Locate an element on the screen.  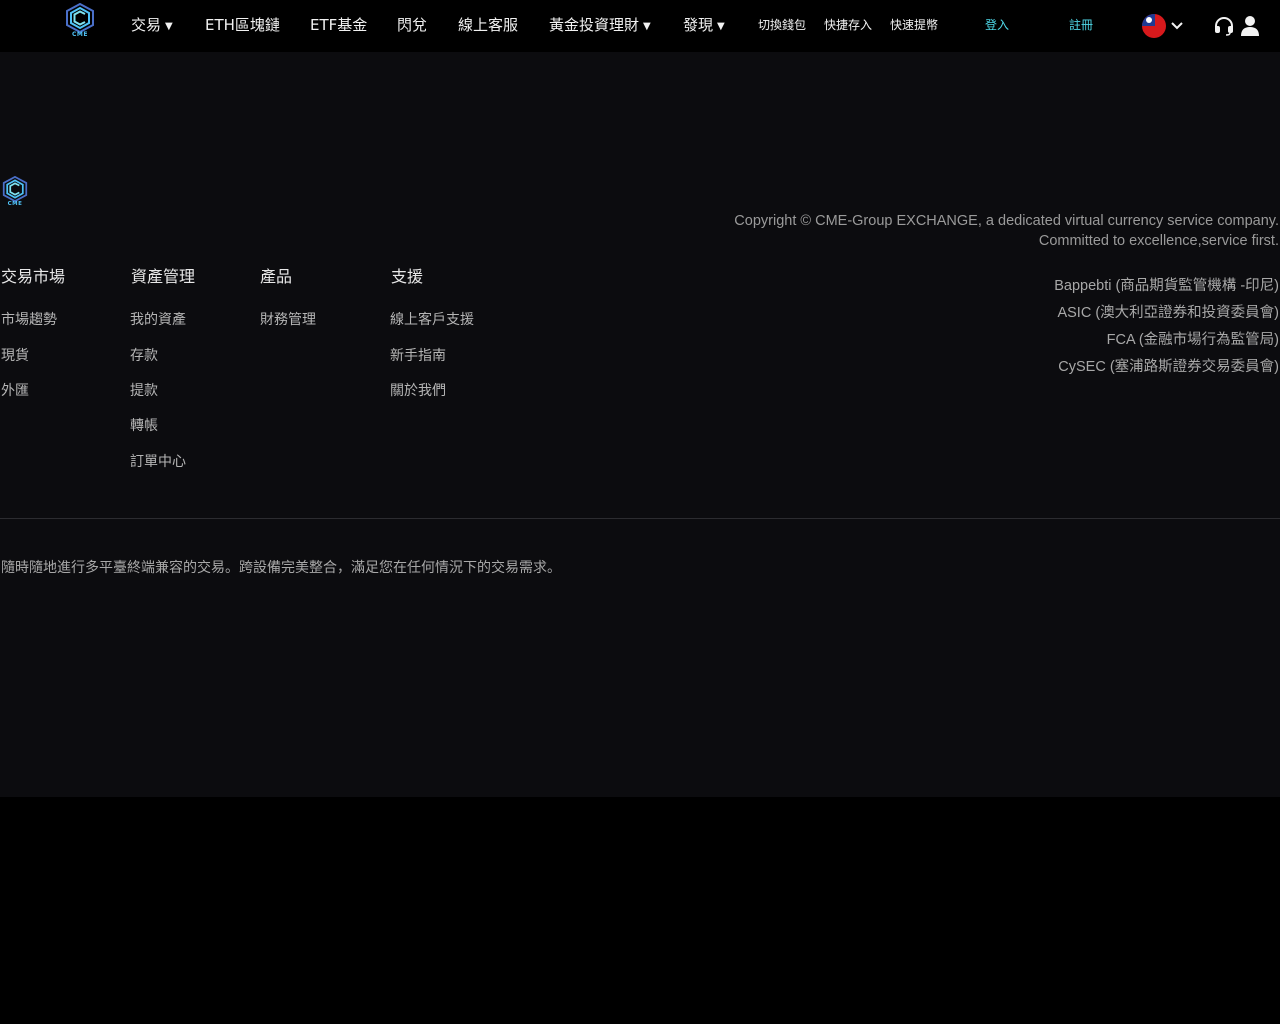
footer-link-deposit: 存款 is located at coordinates (144, 356).